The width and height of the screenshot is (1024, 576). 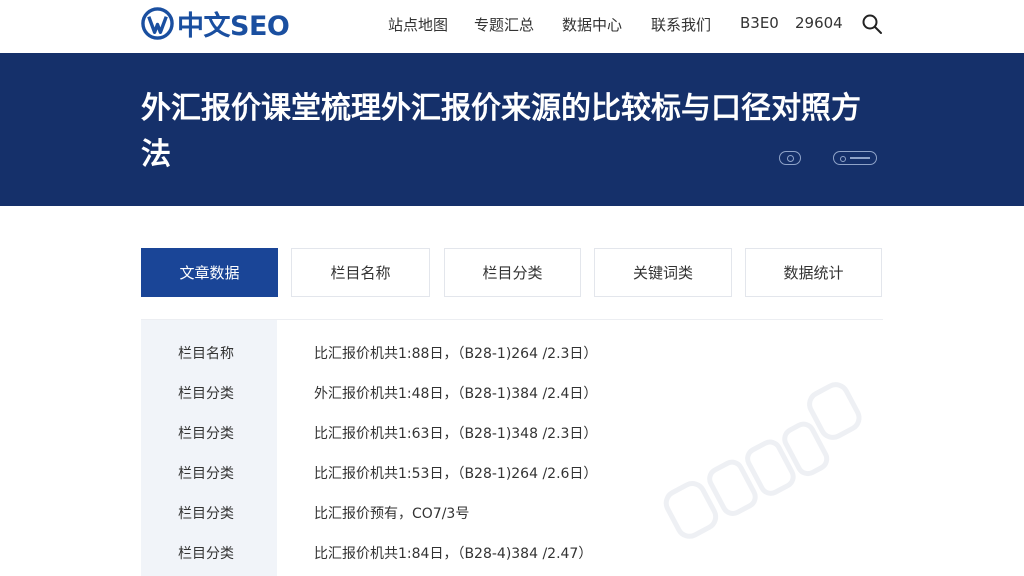 I want to click on site-header: 中文SEO 站点地图 专题汇总 数据中心 联系我们 B3E0 29604, so click(x=512, y=26).